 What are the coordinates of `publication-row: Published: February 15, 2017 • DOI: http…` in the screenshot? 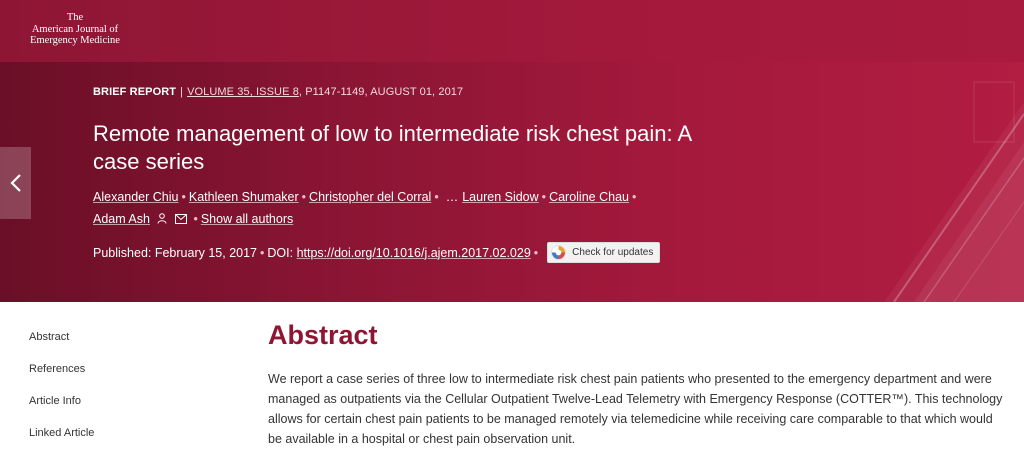 It's located at (377, 252).